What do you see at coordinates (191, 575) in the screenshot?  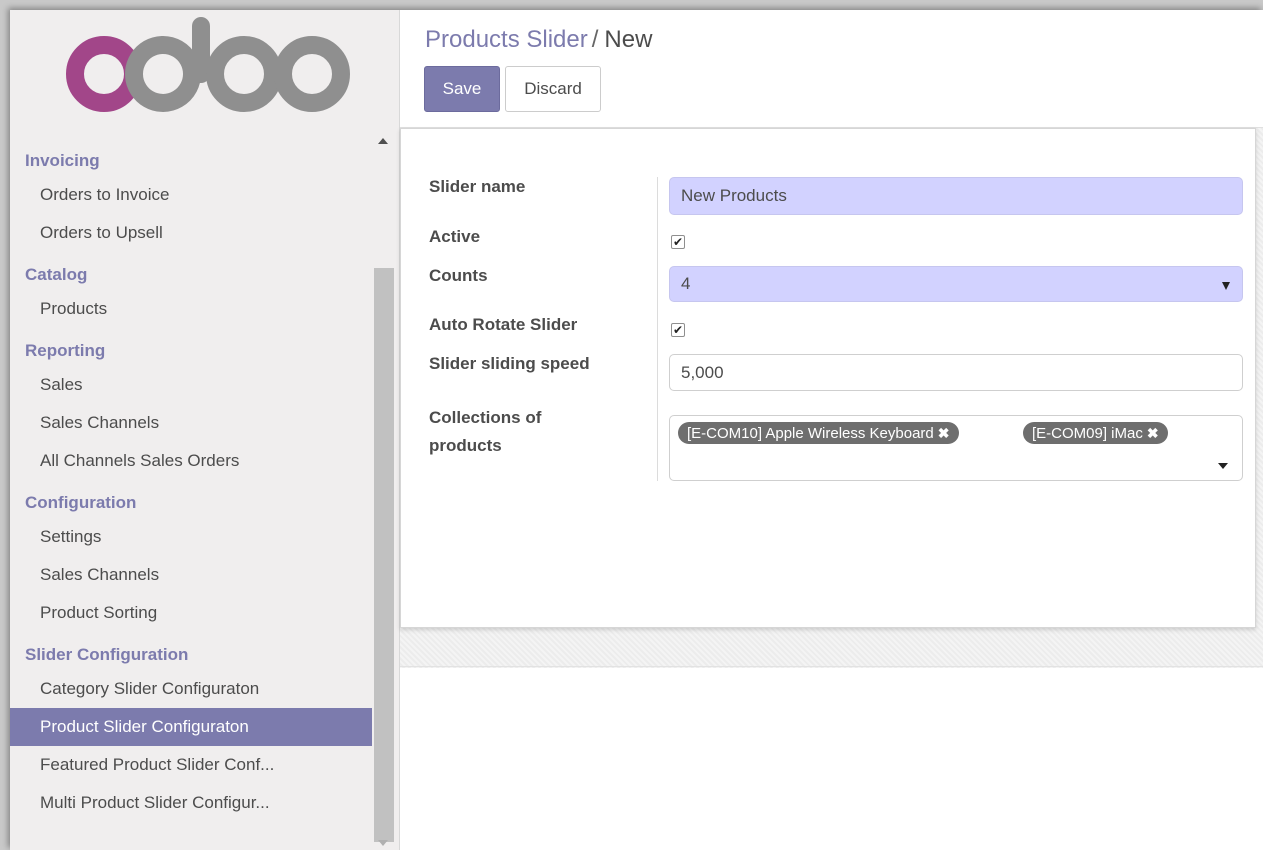 I see `menu-item-sales-channels-config: Sales Channels` at bounding box center [191, 575].